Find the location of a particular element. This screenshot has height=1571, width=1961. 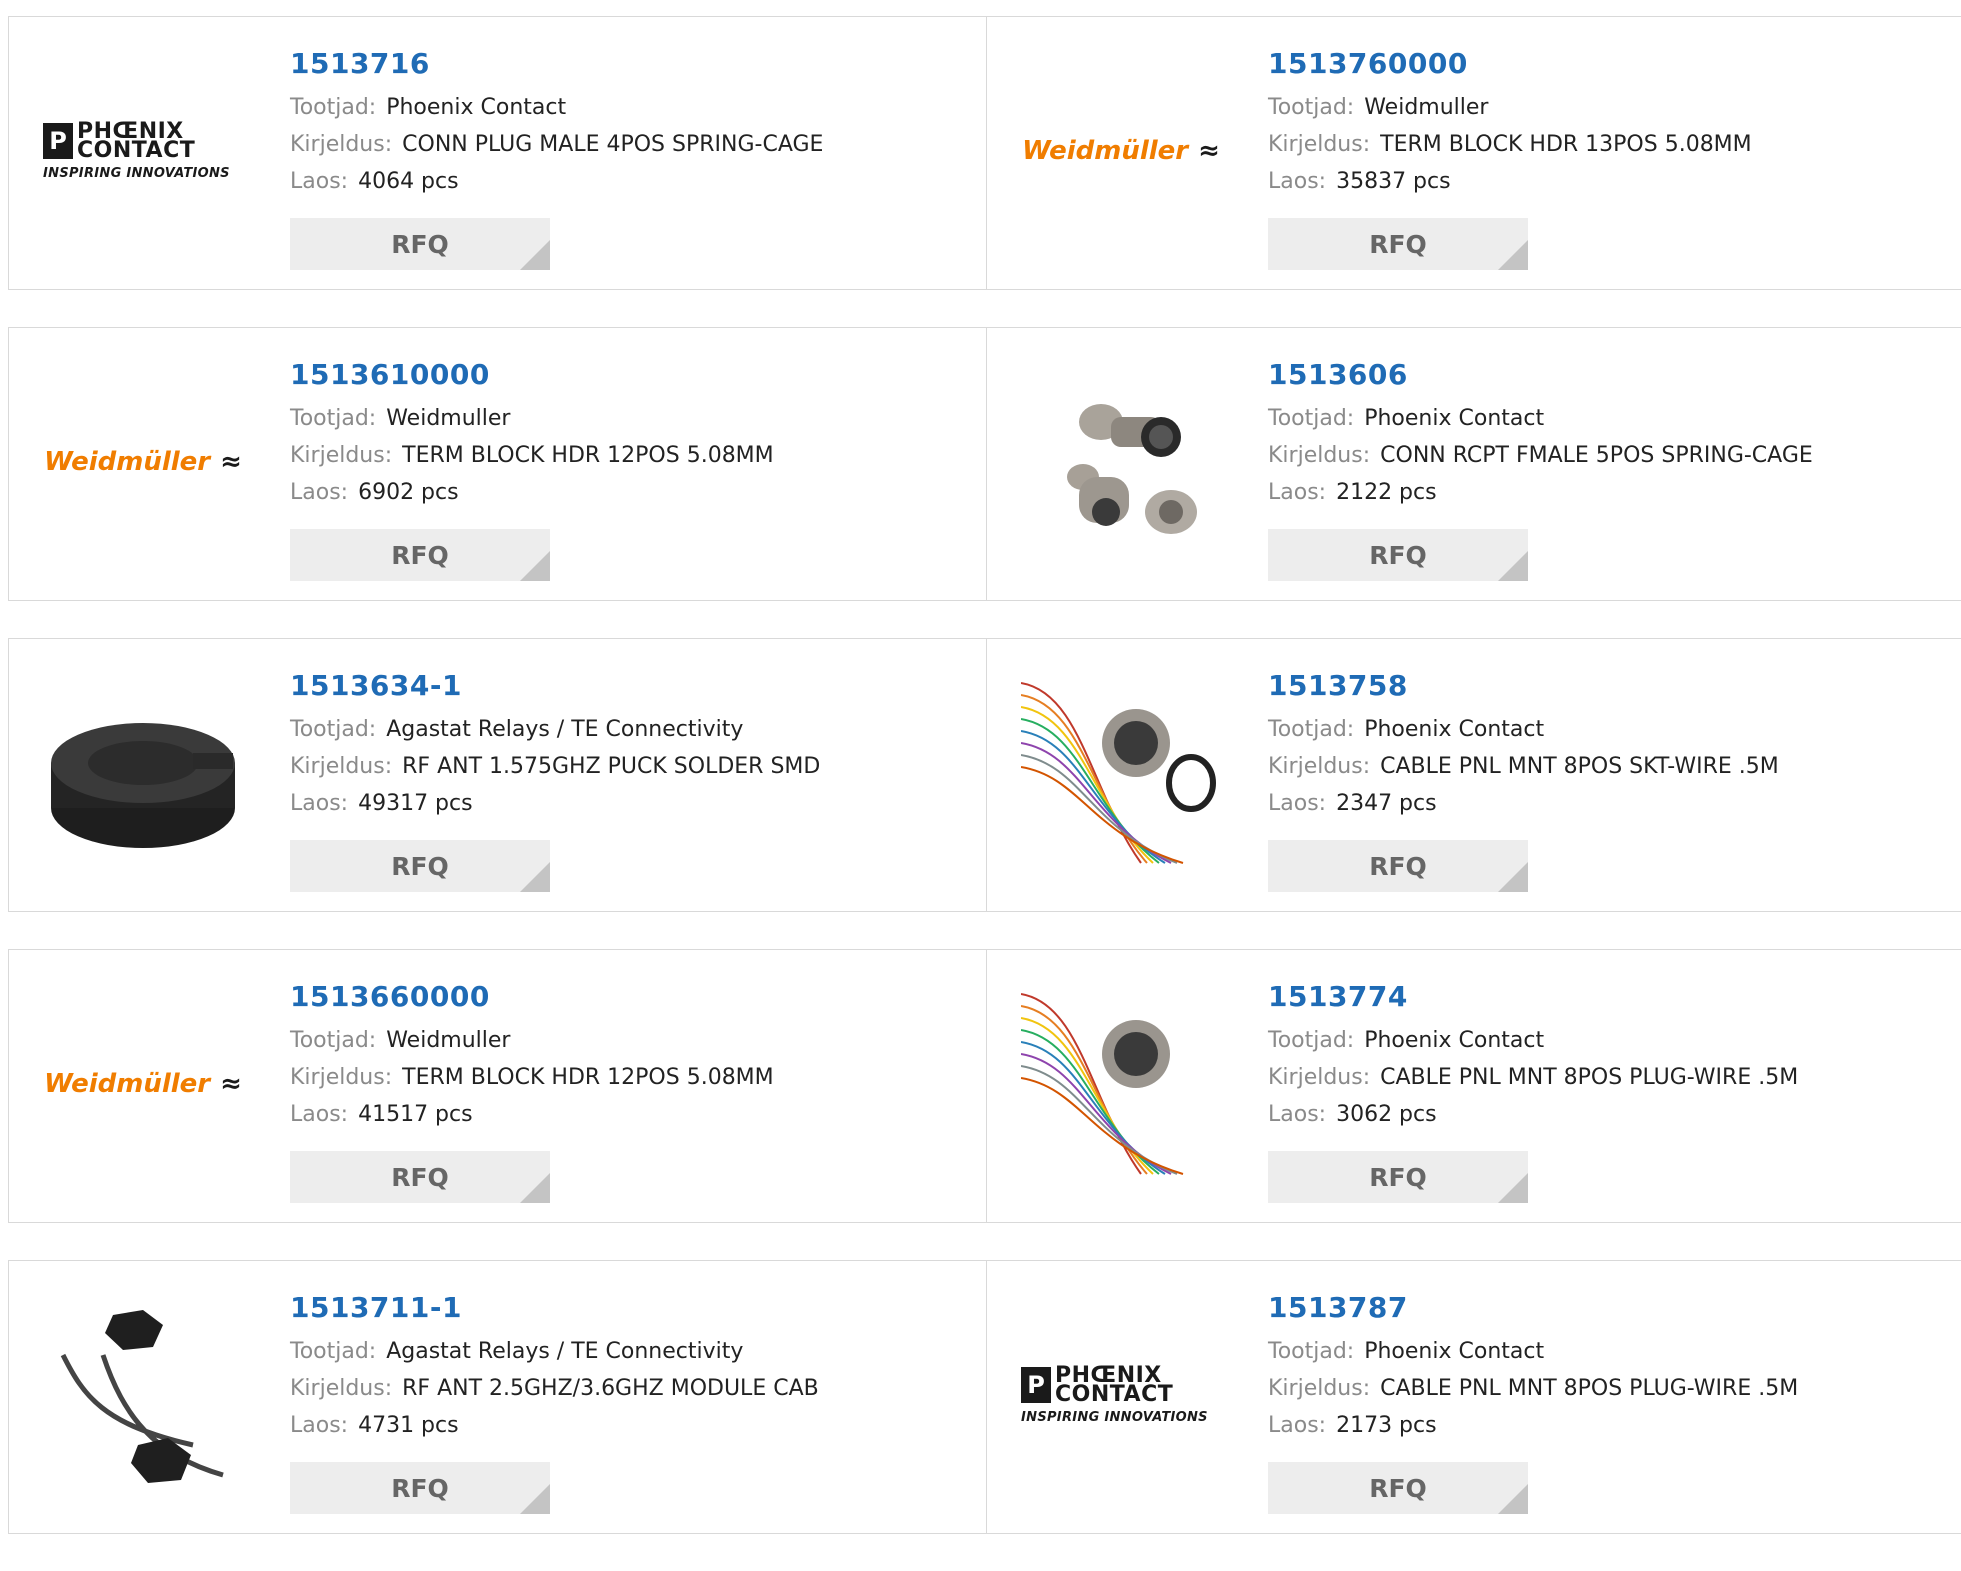

module-antenna-photo is located at coordinates (143, 1395).